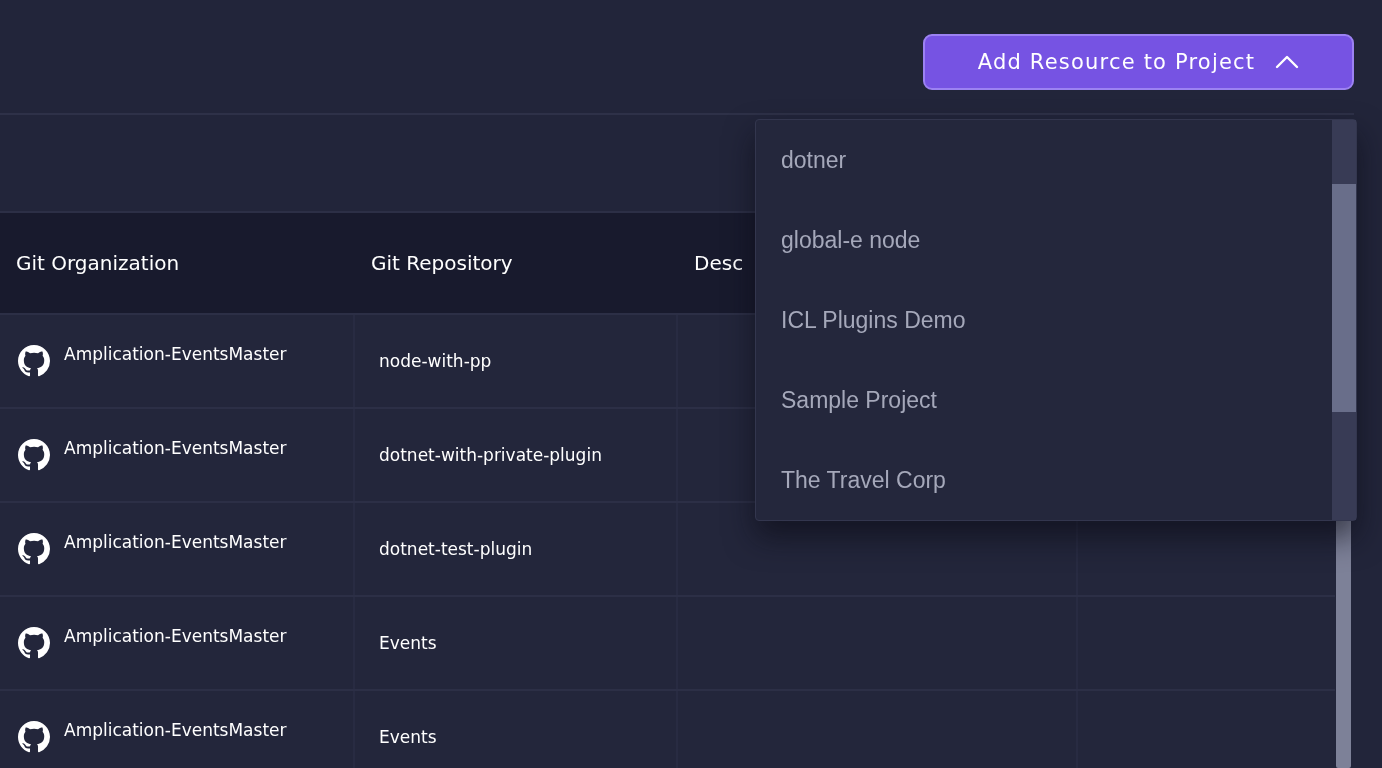 Image resolution: width=1382 pixels, height=768 pixels. What do you see at coordinates (1344, 298) in the screenshot?
I see `scrollbar-thumb` at bounding box center [1344, 298].